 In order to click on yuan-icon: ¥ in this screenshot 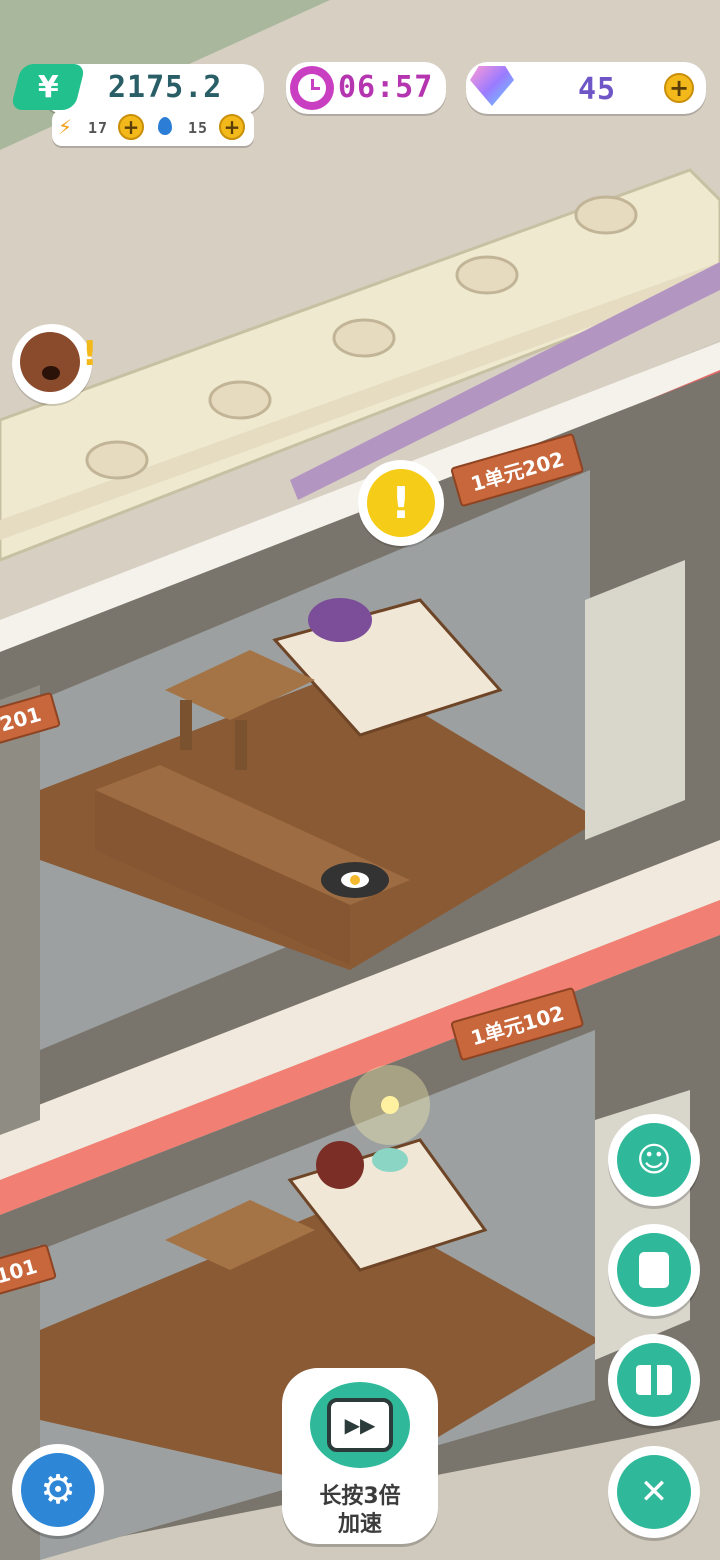, I will do `click(48, 87)`.